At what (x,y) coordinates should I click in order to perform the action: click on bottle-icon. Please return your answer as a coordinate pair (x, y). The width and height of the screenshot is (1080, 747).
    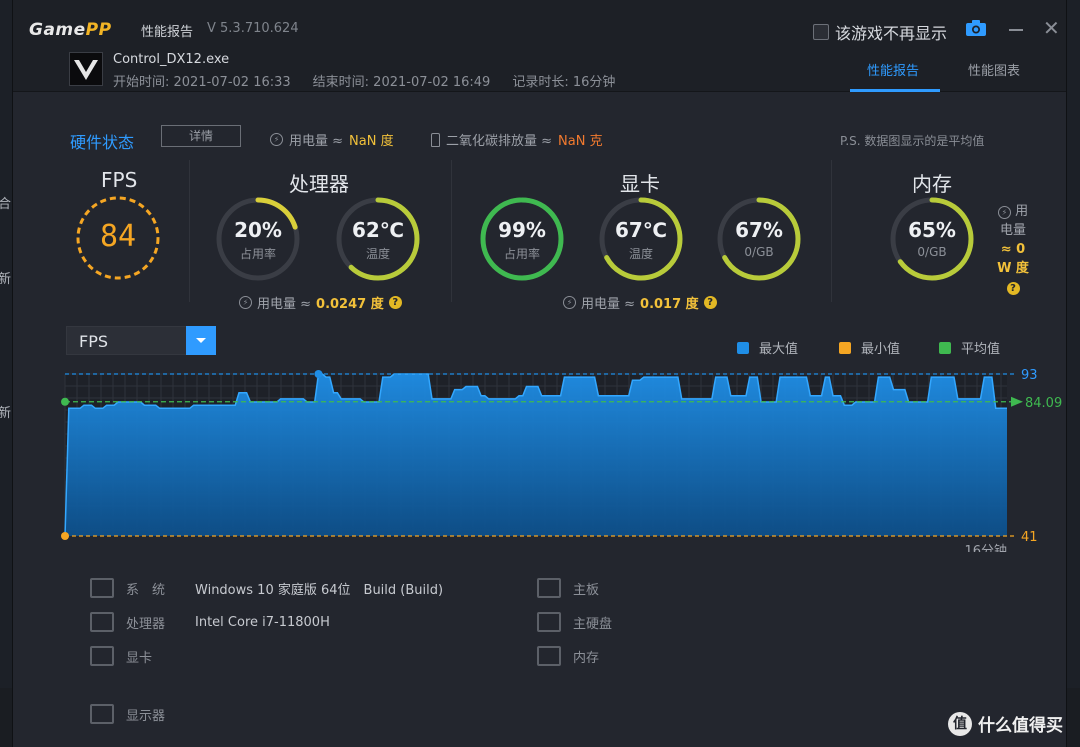
    Looking at the image, I should click on (435, 139).